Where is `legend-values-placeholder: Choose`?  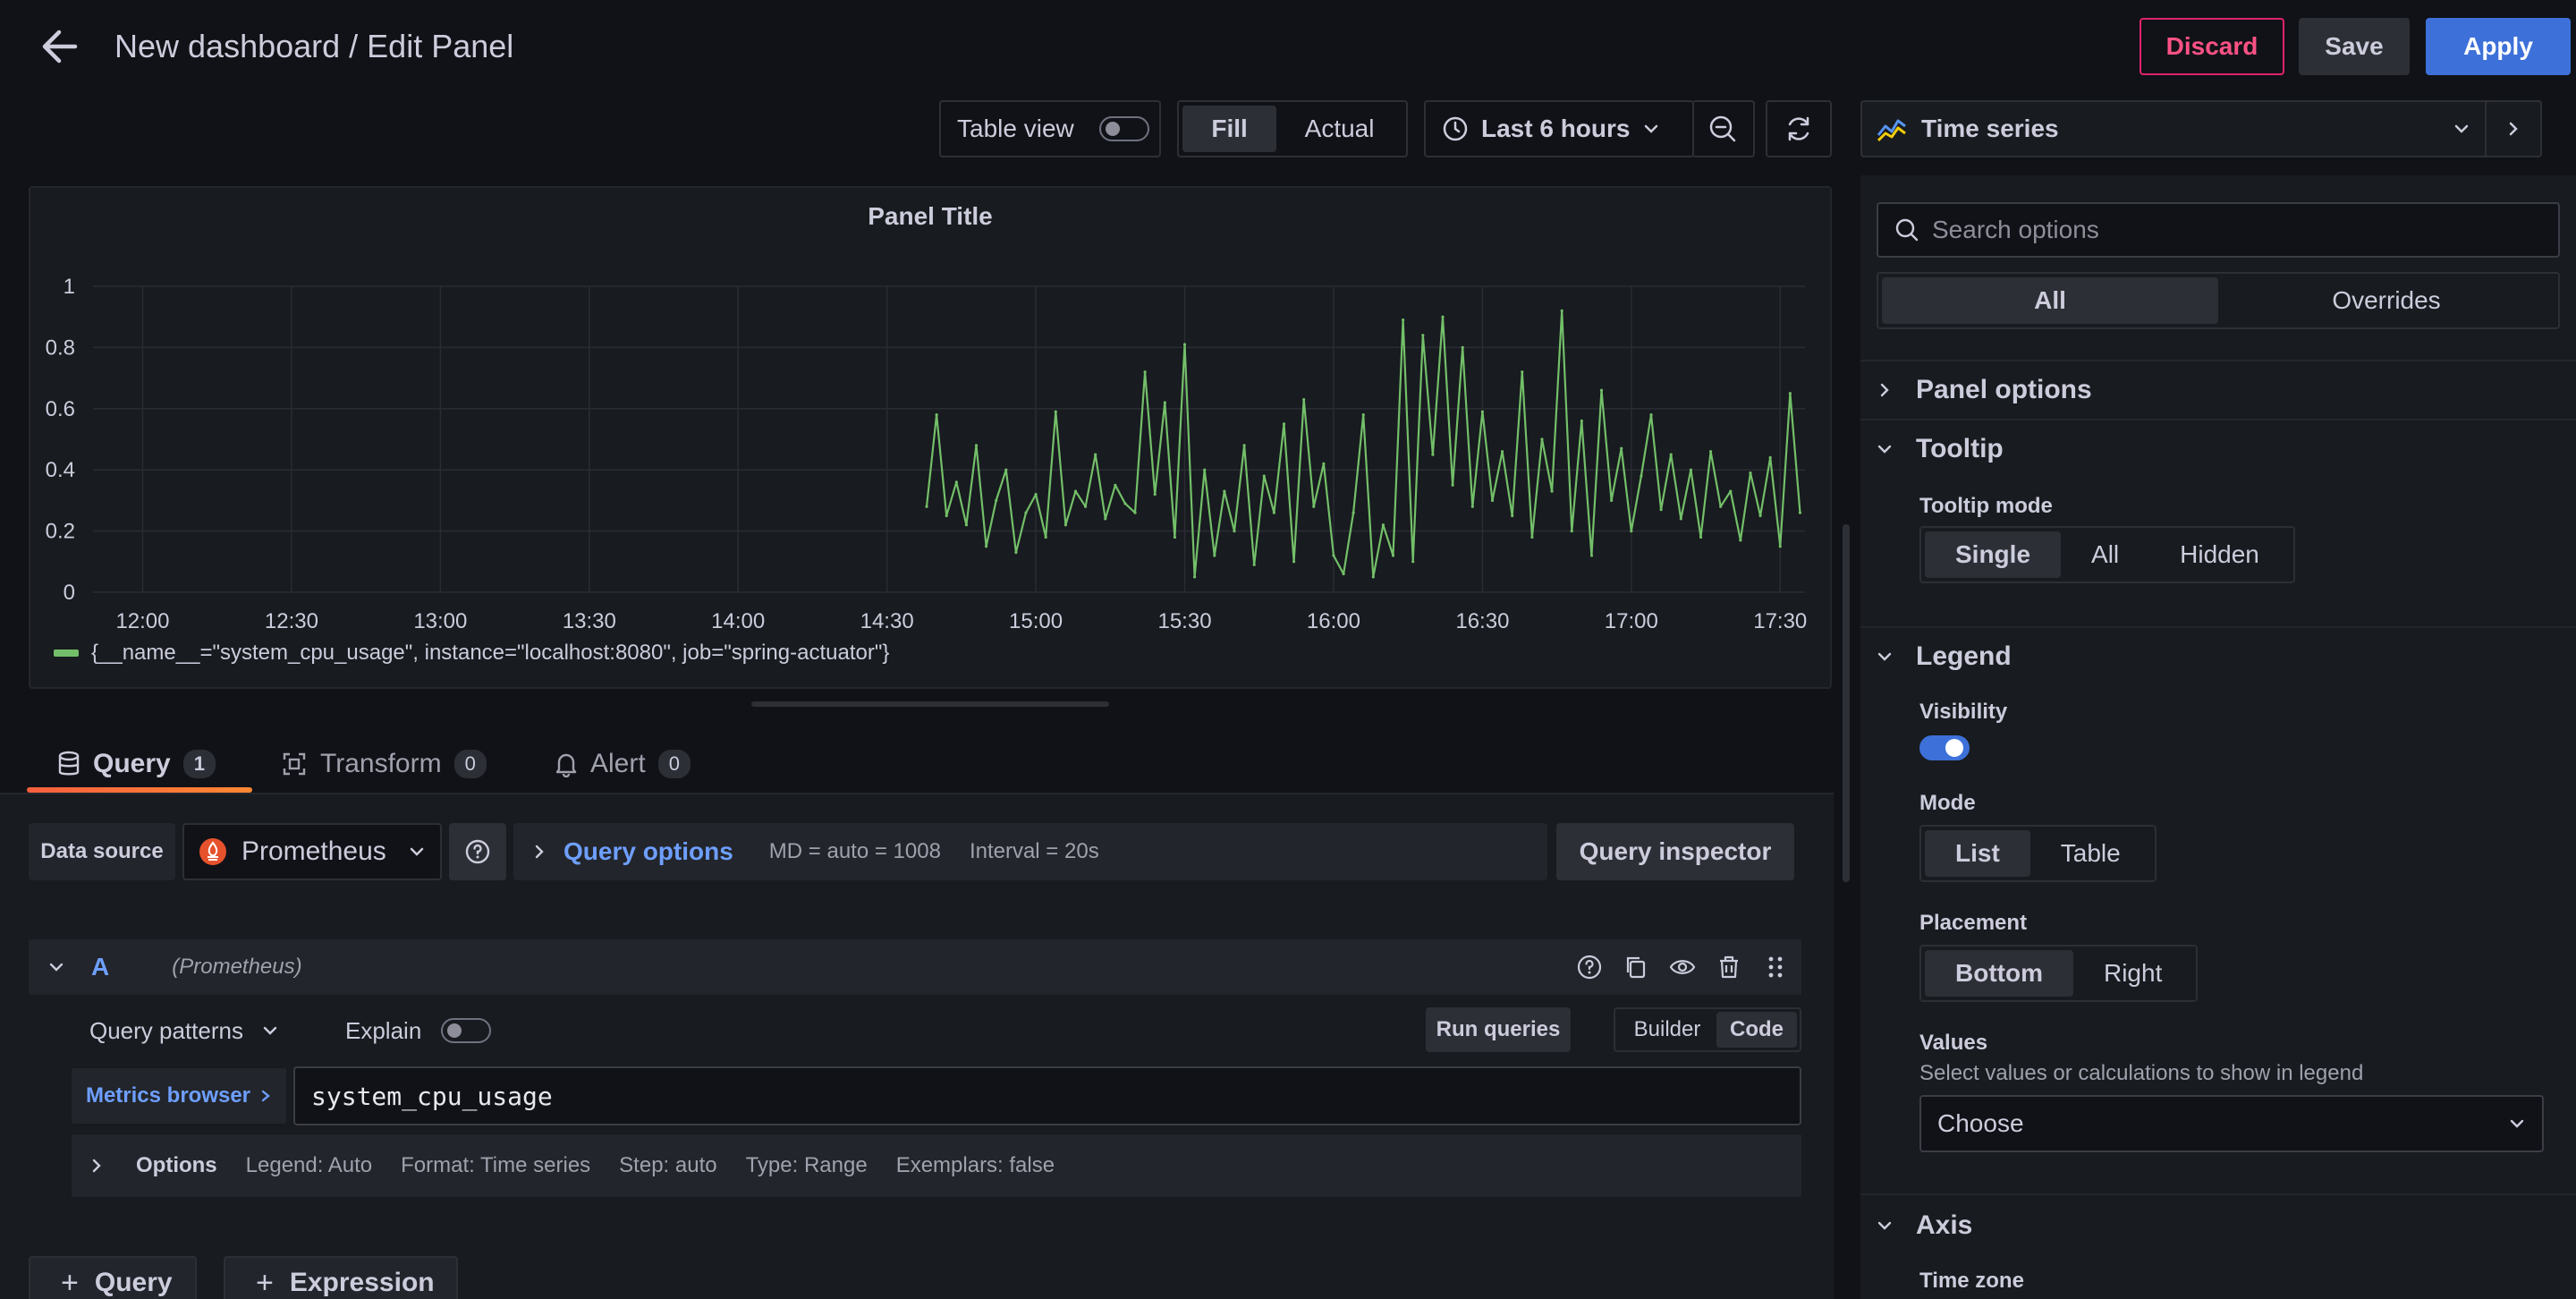
legend-values-placeholder: Choose is located at coordinates (1980, 1123).